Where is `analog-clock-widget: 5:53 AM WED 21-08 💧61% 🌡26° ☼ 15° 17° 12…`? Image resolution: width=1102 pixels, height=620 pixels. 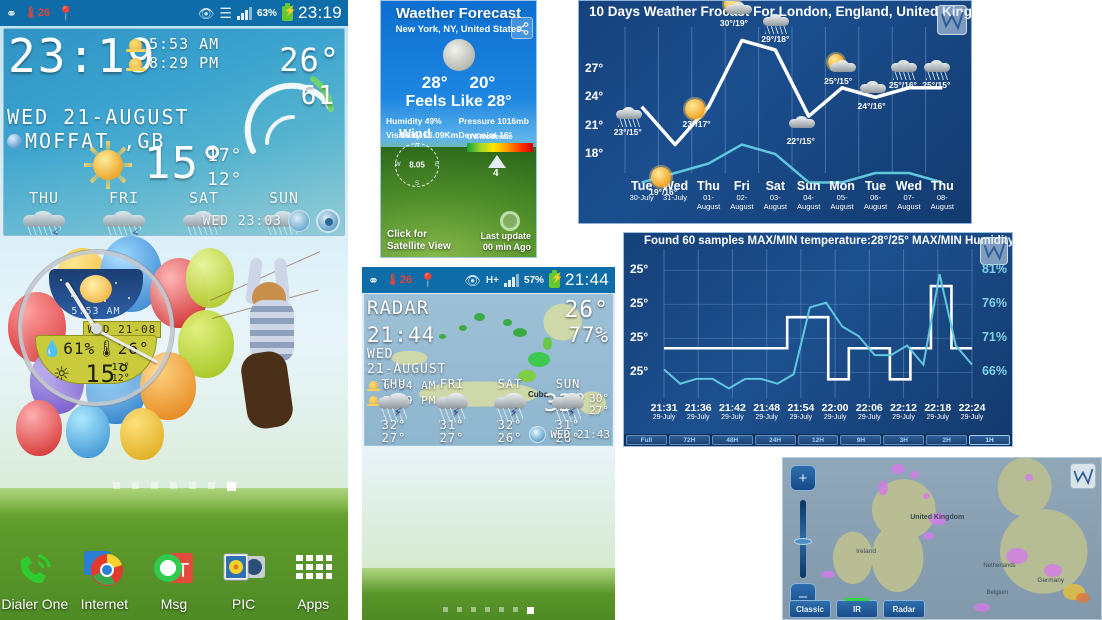 analog-clock-widget: 5:53 AM WED 21-08 💧61% 🌡26° ☼ 15° 17° 12… is located at coordinates (96, 328).